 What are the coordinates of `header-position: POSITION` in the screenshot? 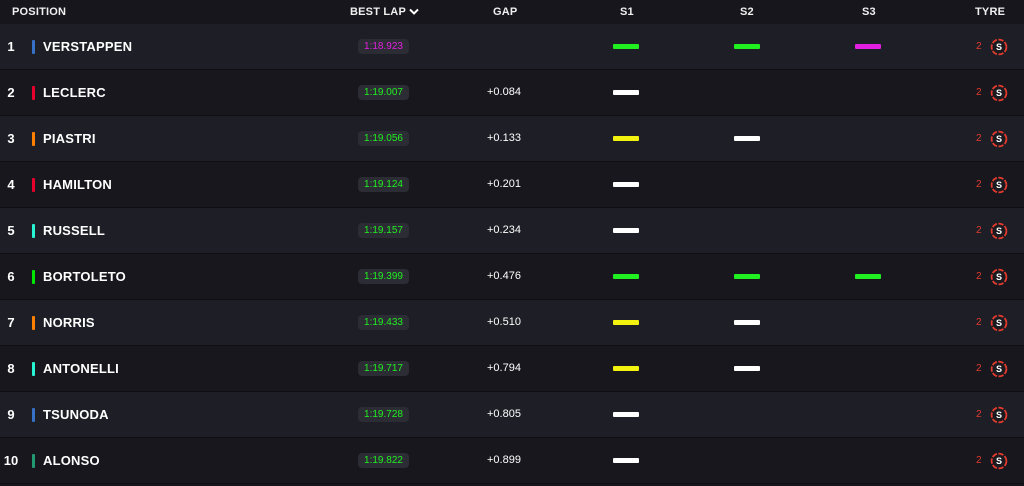 It's located at (39, 12).